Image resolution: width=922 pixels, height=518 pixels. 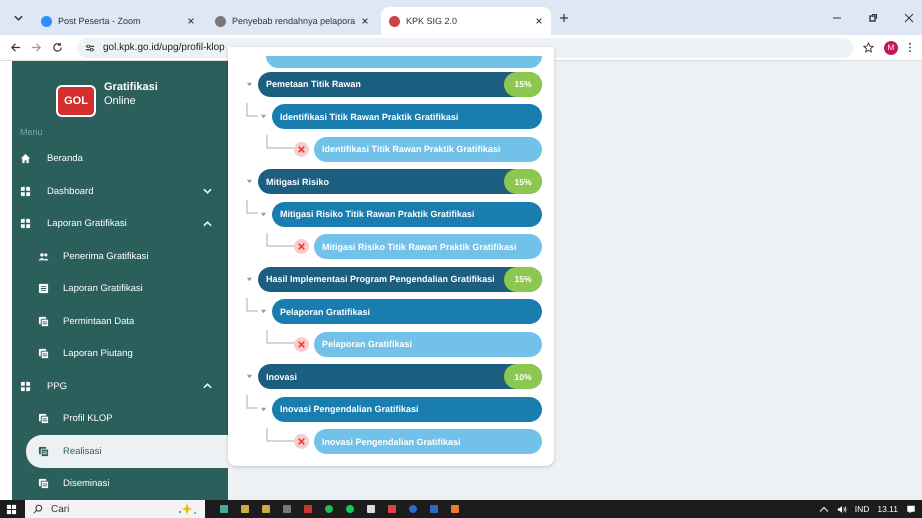 What do you see at coordinates (400, 377) in the screenshot?
I see `group-bar: Inovasi 10%` at bounding box center [400, 377].